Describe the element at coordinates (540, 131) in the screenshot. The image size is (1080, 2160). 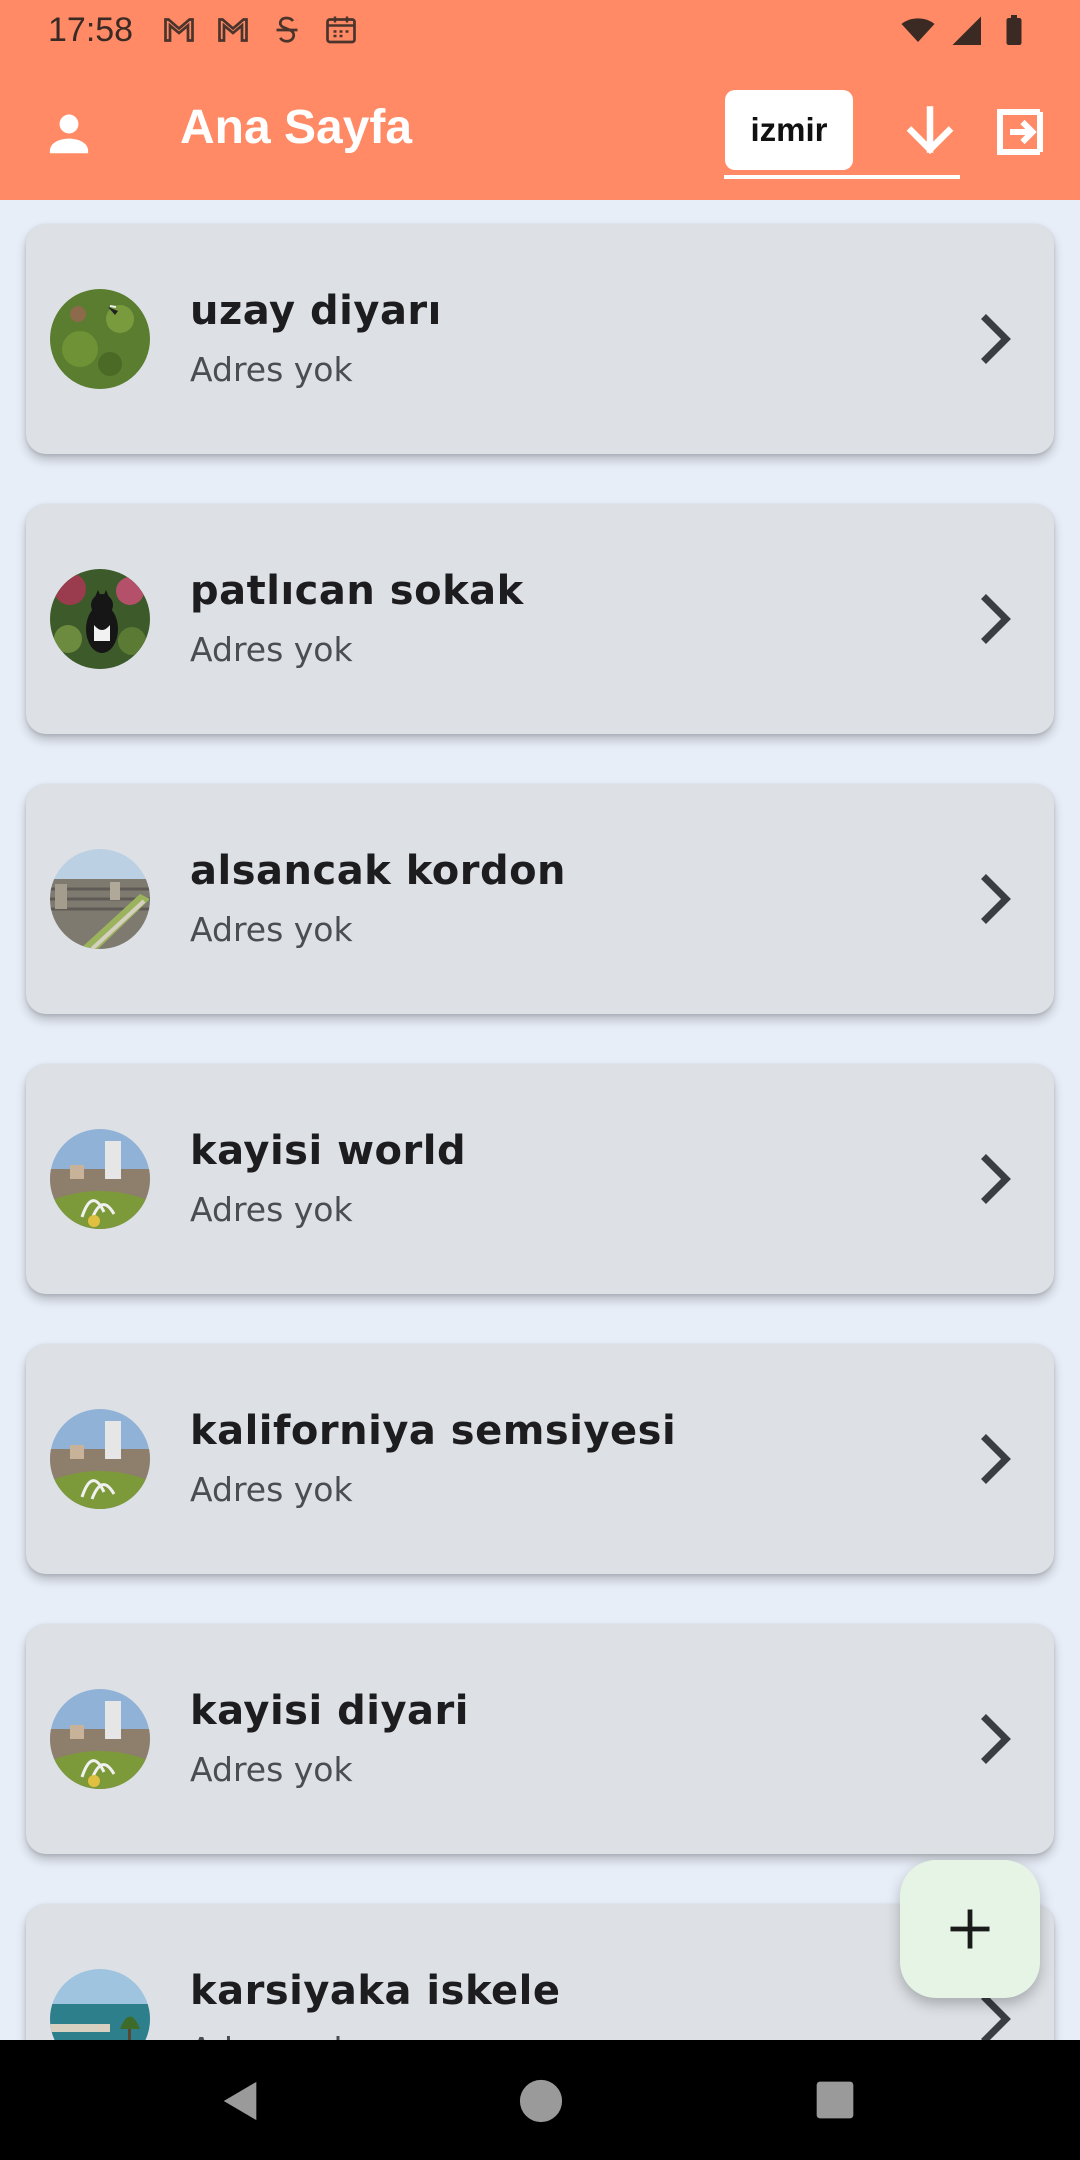
I see `app-bar: Ana Sayfa izmir` at that location.